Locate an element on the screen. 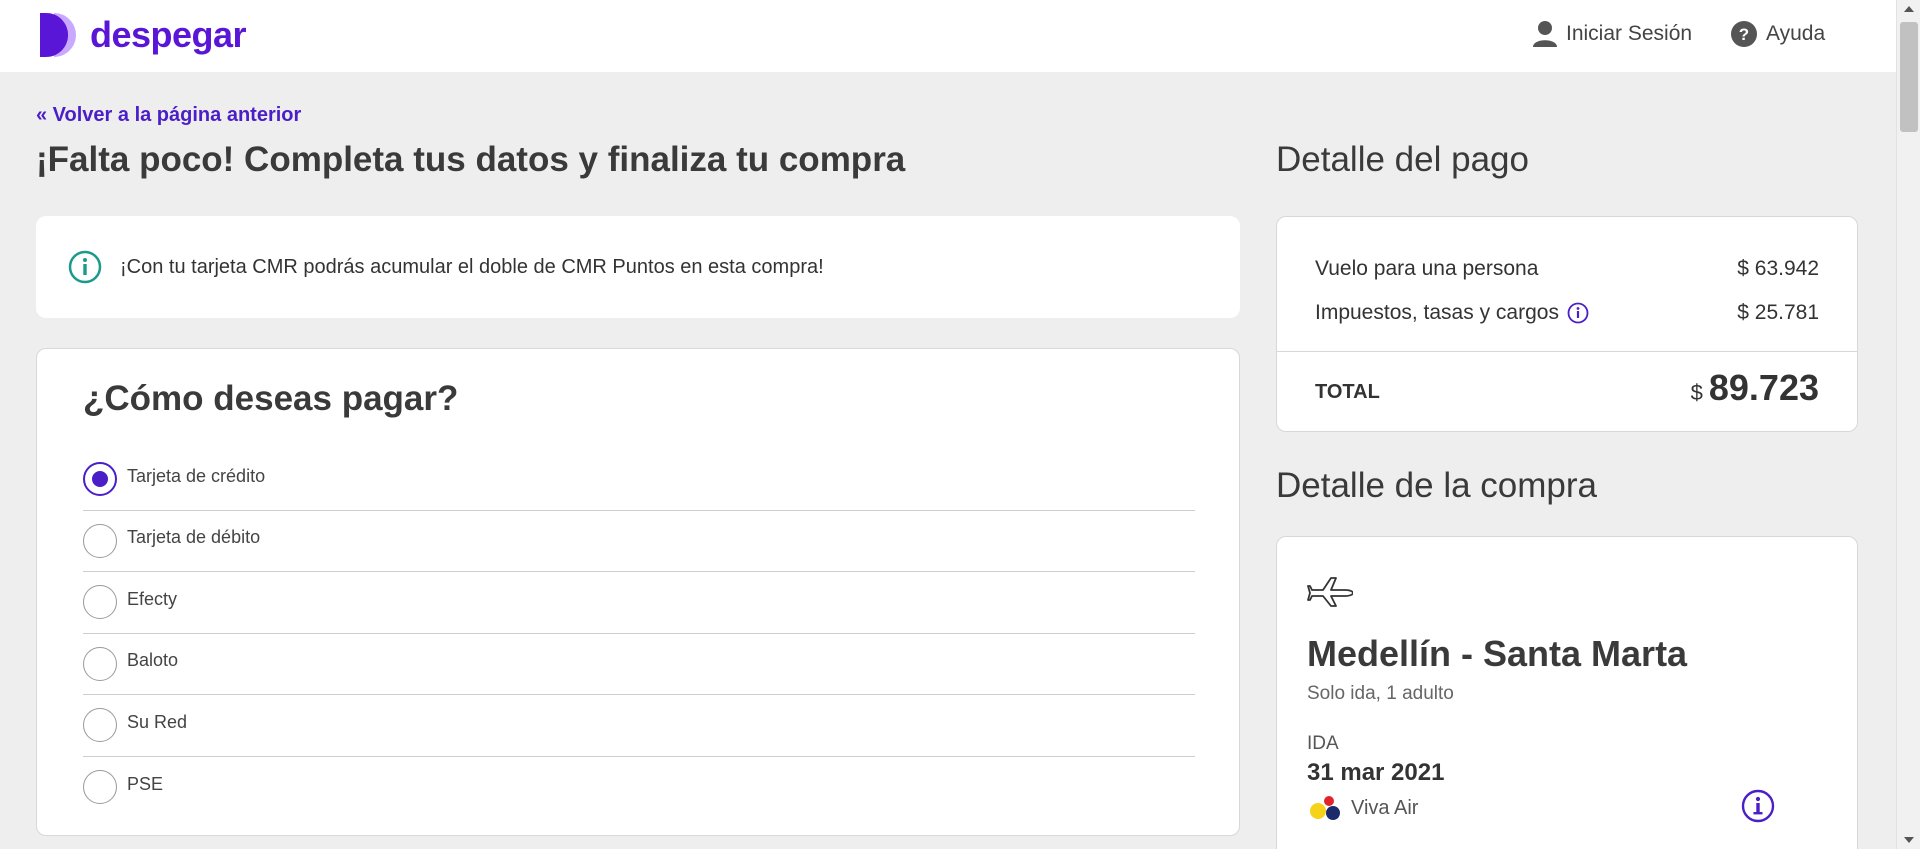  help-icon: ? is located at coordinates (1744, 34).